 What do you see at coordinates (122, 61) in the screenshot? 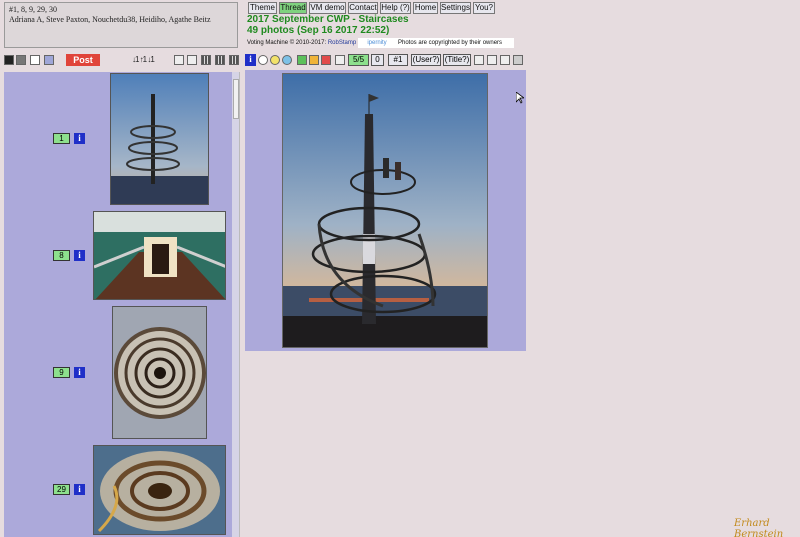
I see `left-toolbar: Post ↓1 ↑1 ↓1` at bounding box center [122, 61].